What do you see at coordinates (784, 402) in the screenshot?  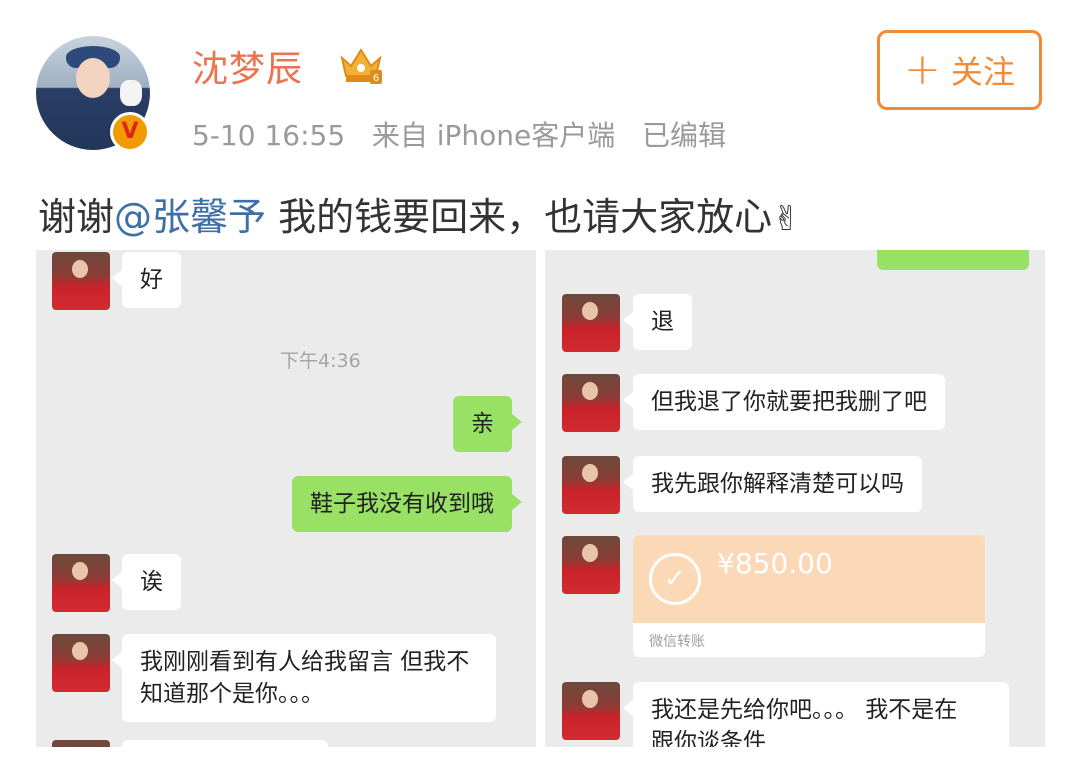 I see `message-bubble-incoming: 但我退了你就要把我删了吧` at bounding box center [784, 402].